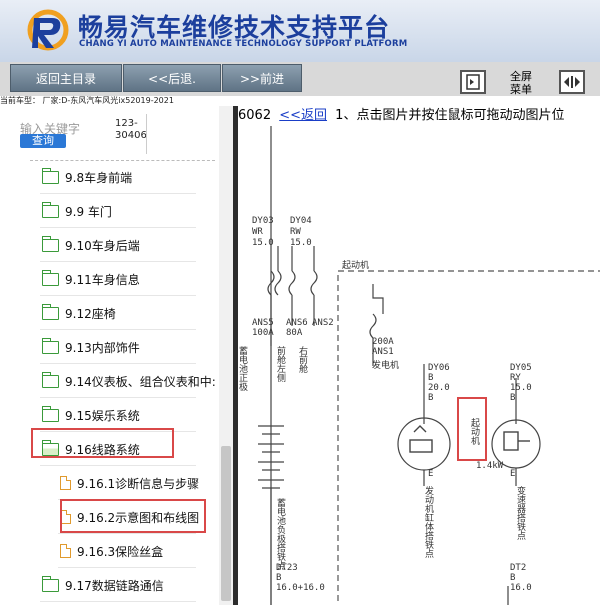  I want to click on instruction-text: 1、点击图片并按住鼠标可拖动动图片位, so click(450, 115).